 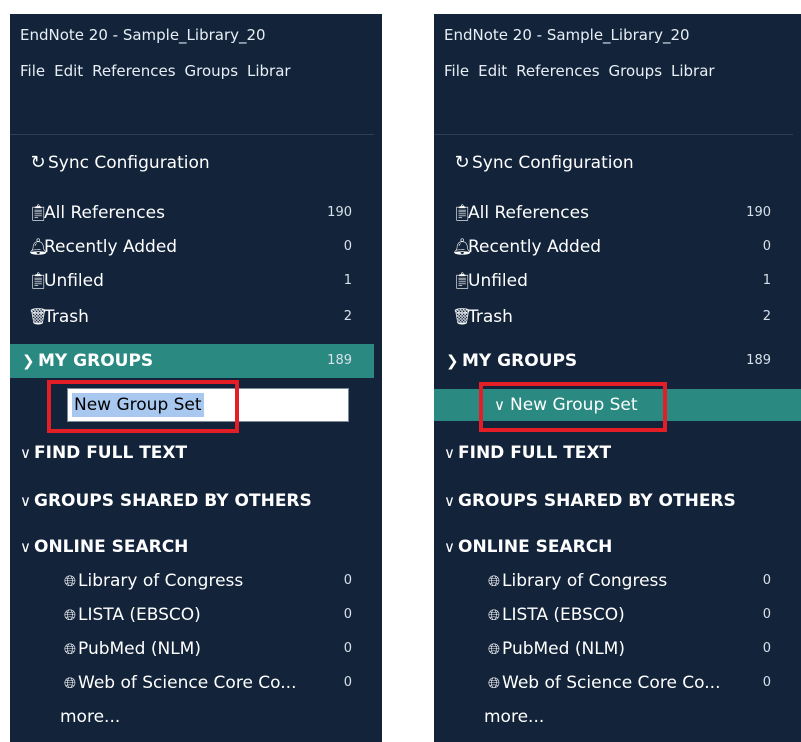 What do you see at coordinates (161, 581) in the screenshot?
I see `online-item-label: Library of Congress` at bounding box center [161, 581].